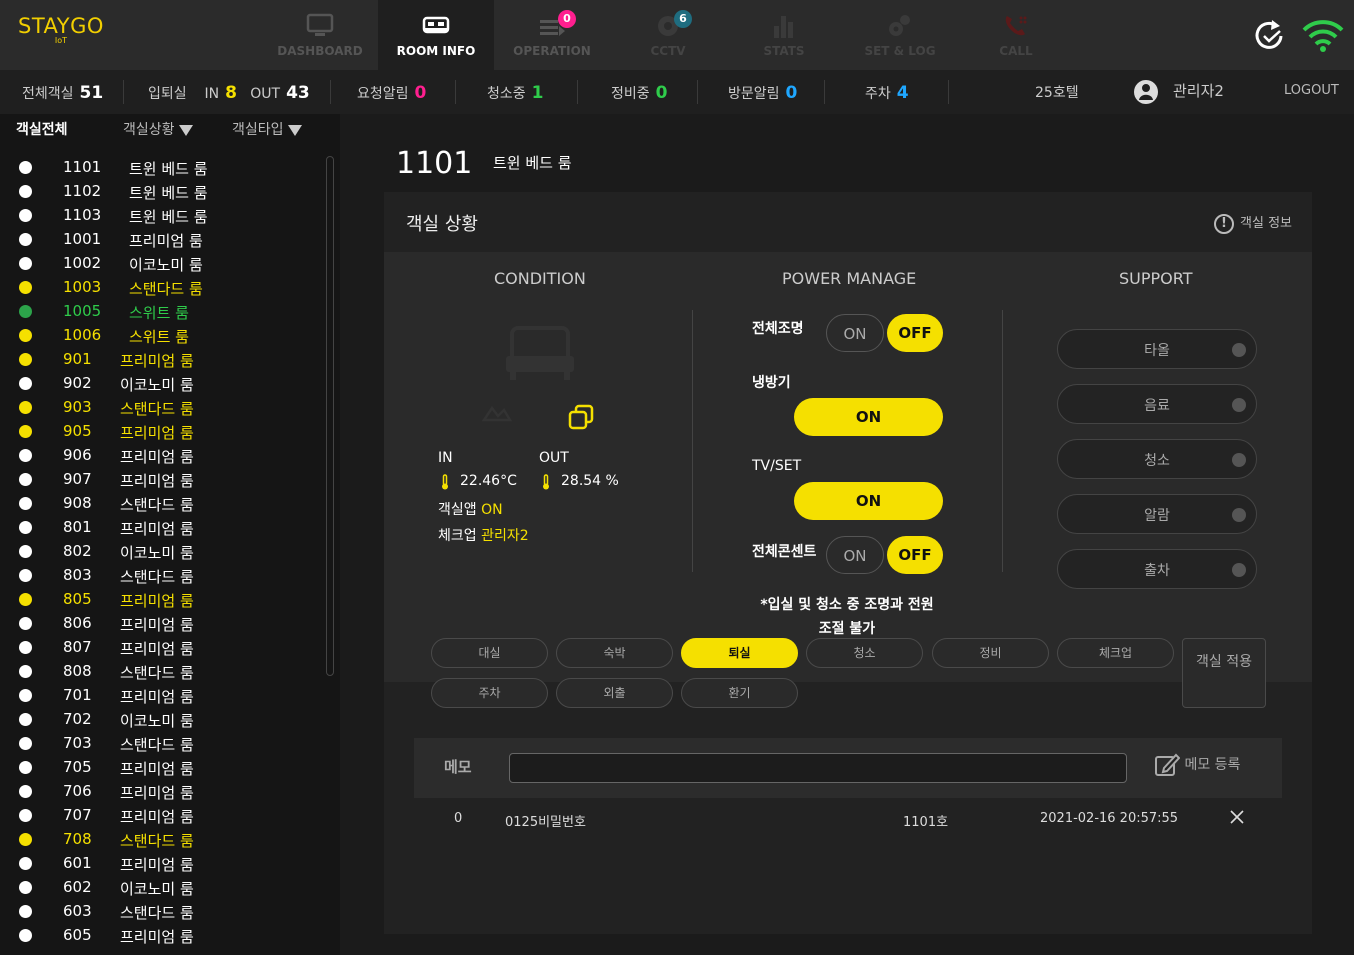 This screenshot has width=1354, height=955. I want to click on logout-button: LOGOUT, so click(1311, 90).